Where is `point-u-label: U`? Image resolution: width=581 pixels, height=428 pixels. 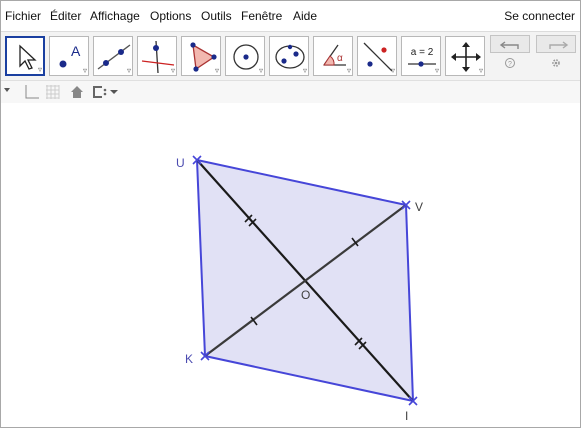 point-u-label: U is located at coordinates (180, 163).